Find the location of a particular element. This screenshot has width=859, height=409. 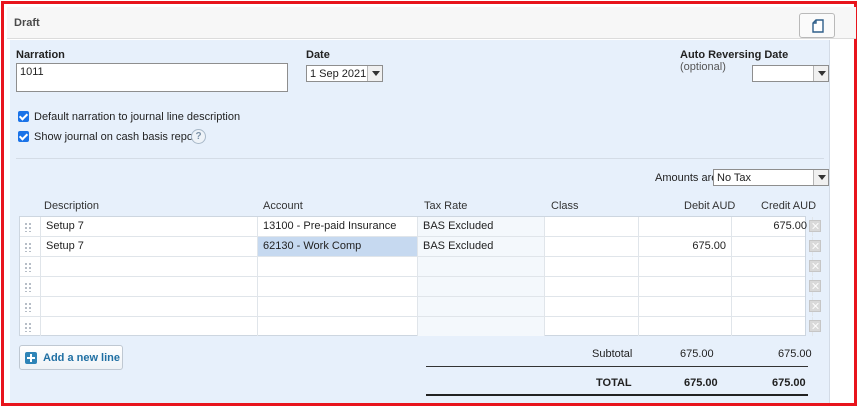

date-picker: 1 Sep 2021 is located at coordinates (344, 73).